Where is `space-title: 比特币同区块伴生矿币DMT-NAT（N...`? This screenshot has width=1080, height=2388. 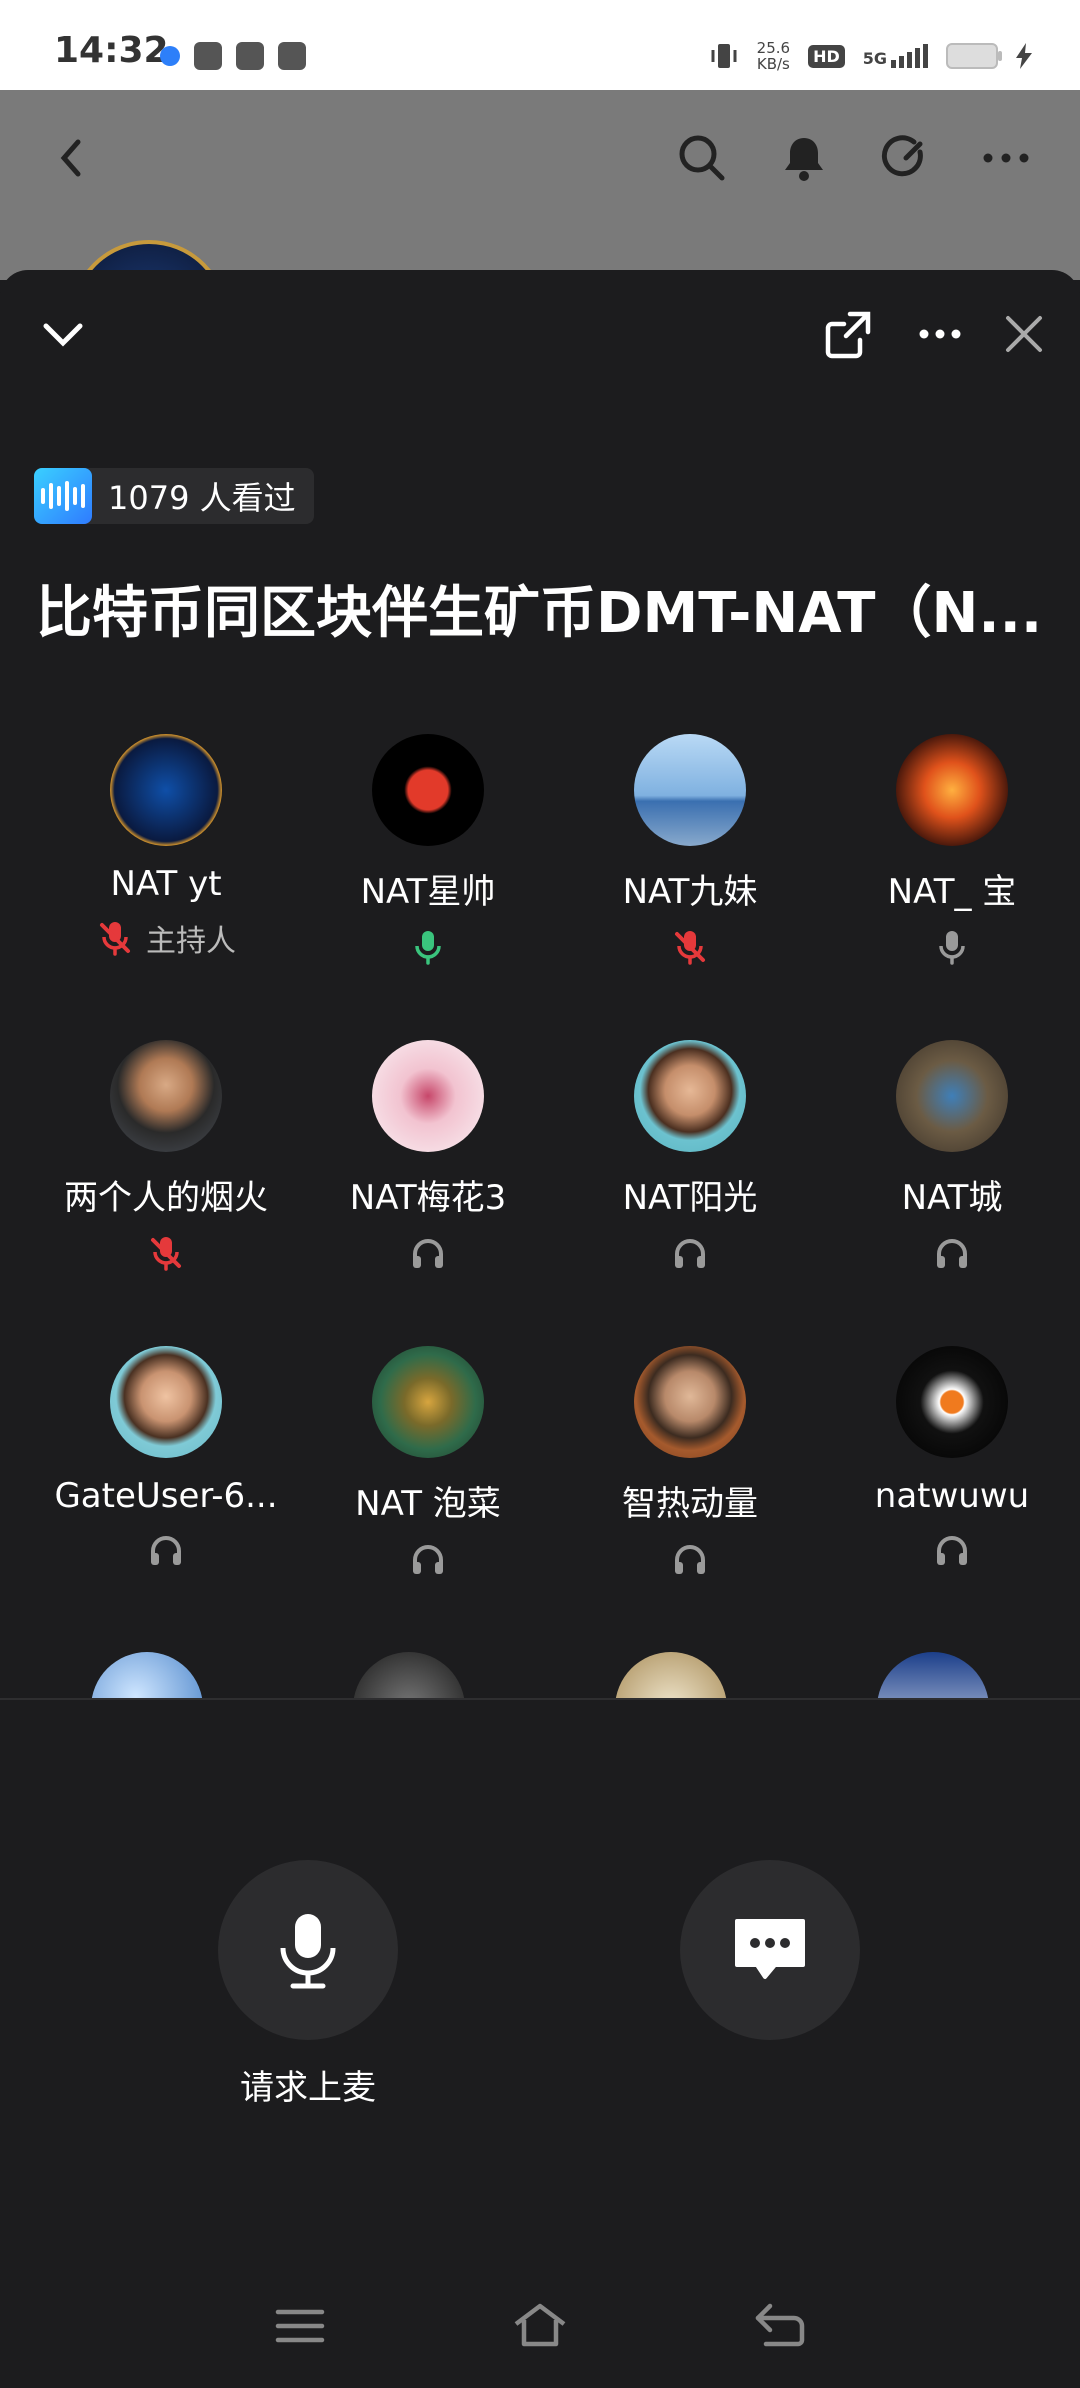 space-title: 比特币同区块伴生矿币DMT-NAT（N... is located at coordinates (539, 613).